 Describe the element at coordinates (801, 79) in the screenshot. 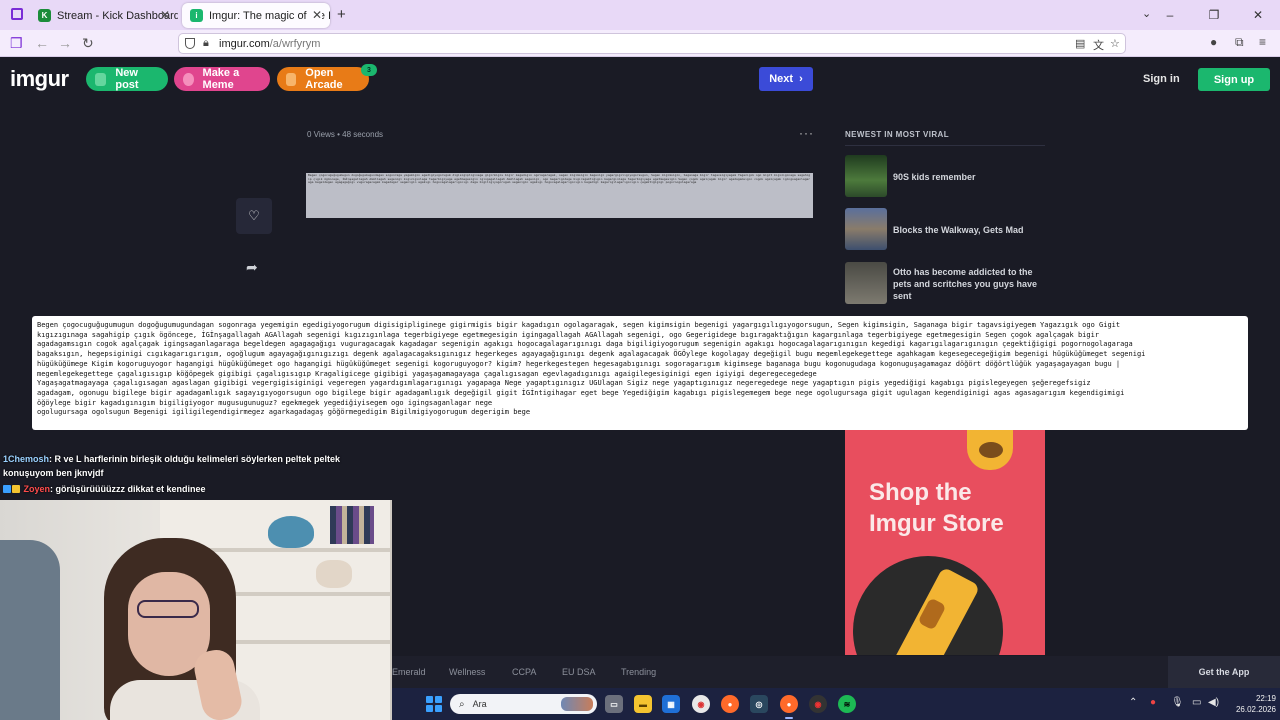

I see `chevron-right-icon: ›` at that location.